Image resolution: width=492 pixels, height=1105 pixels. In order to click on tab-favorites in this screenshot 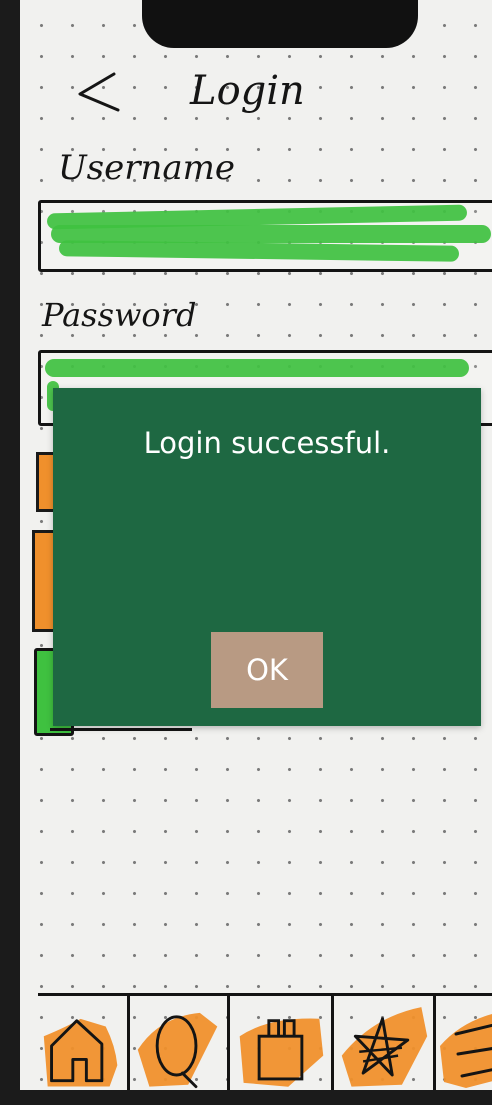, I will do `click(385, 1043)`.